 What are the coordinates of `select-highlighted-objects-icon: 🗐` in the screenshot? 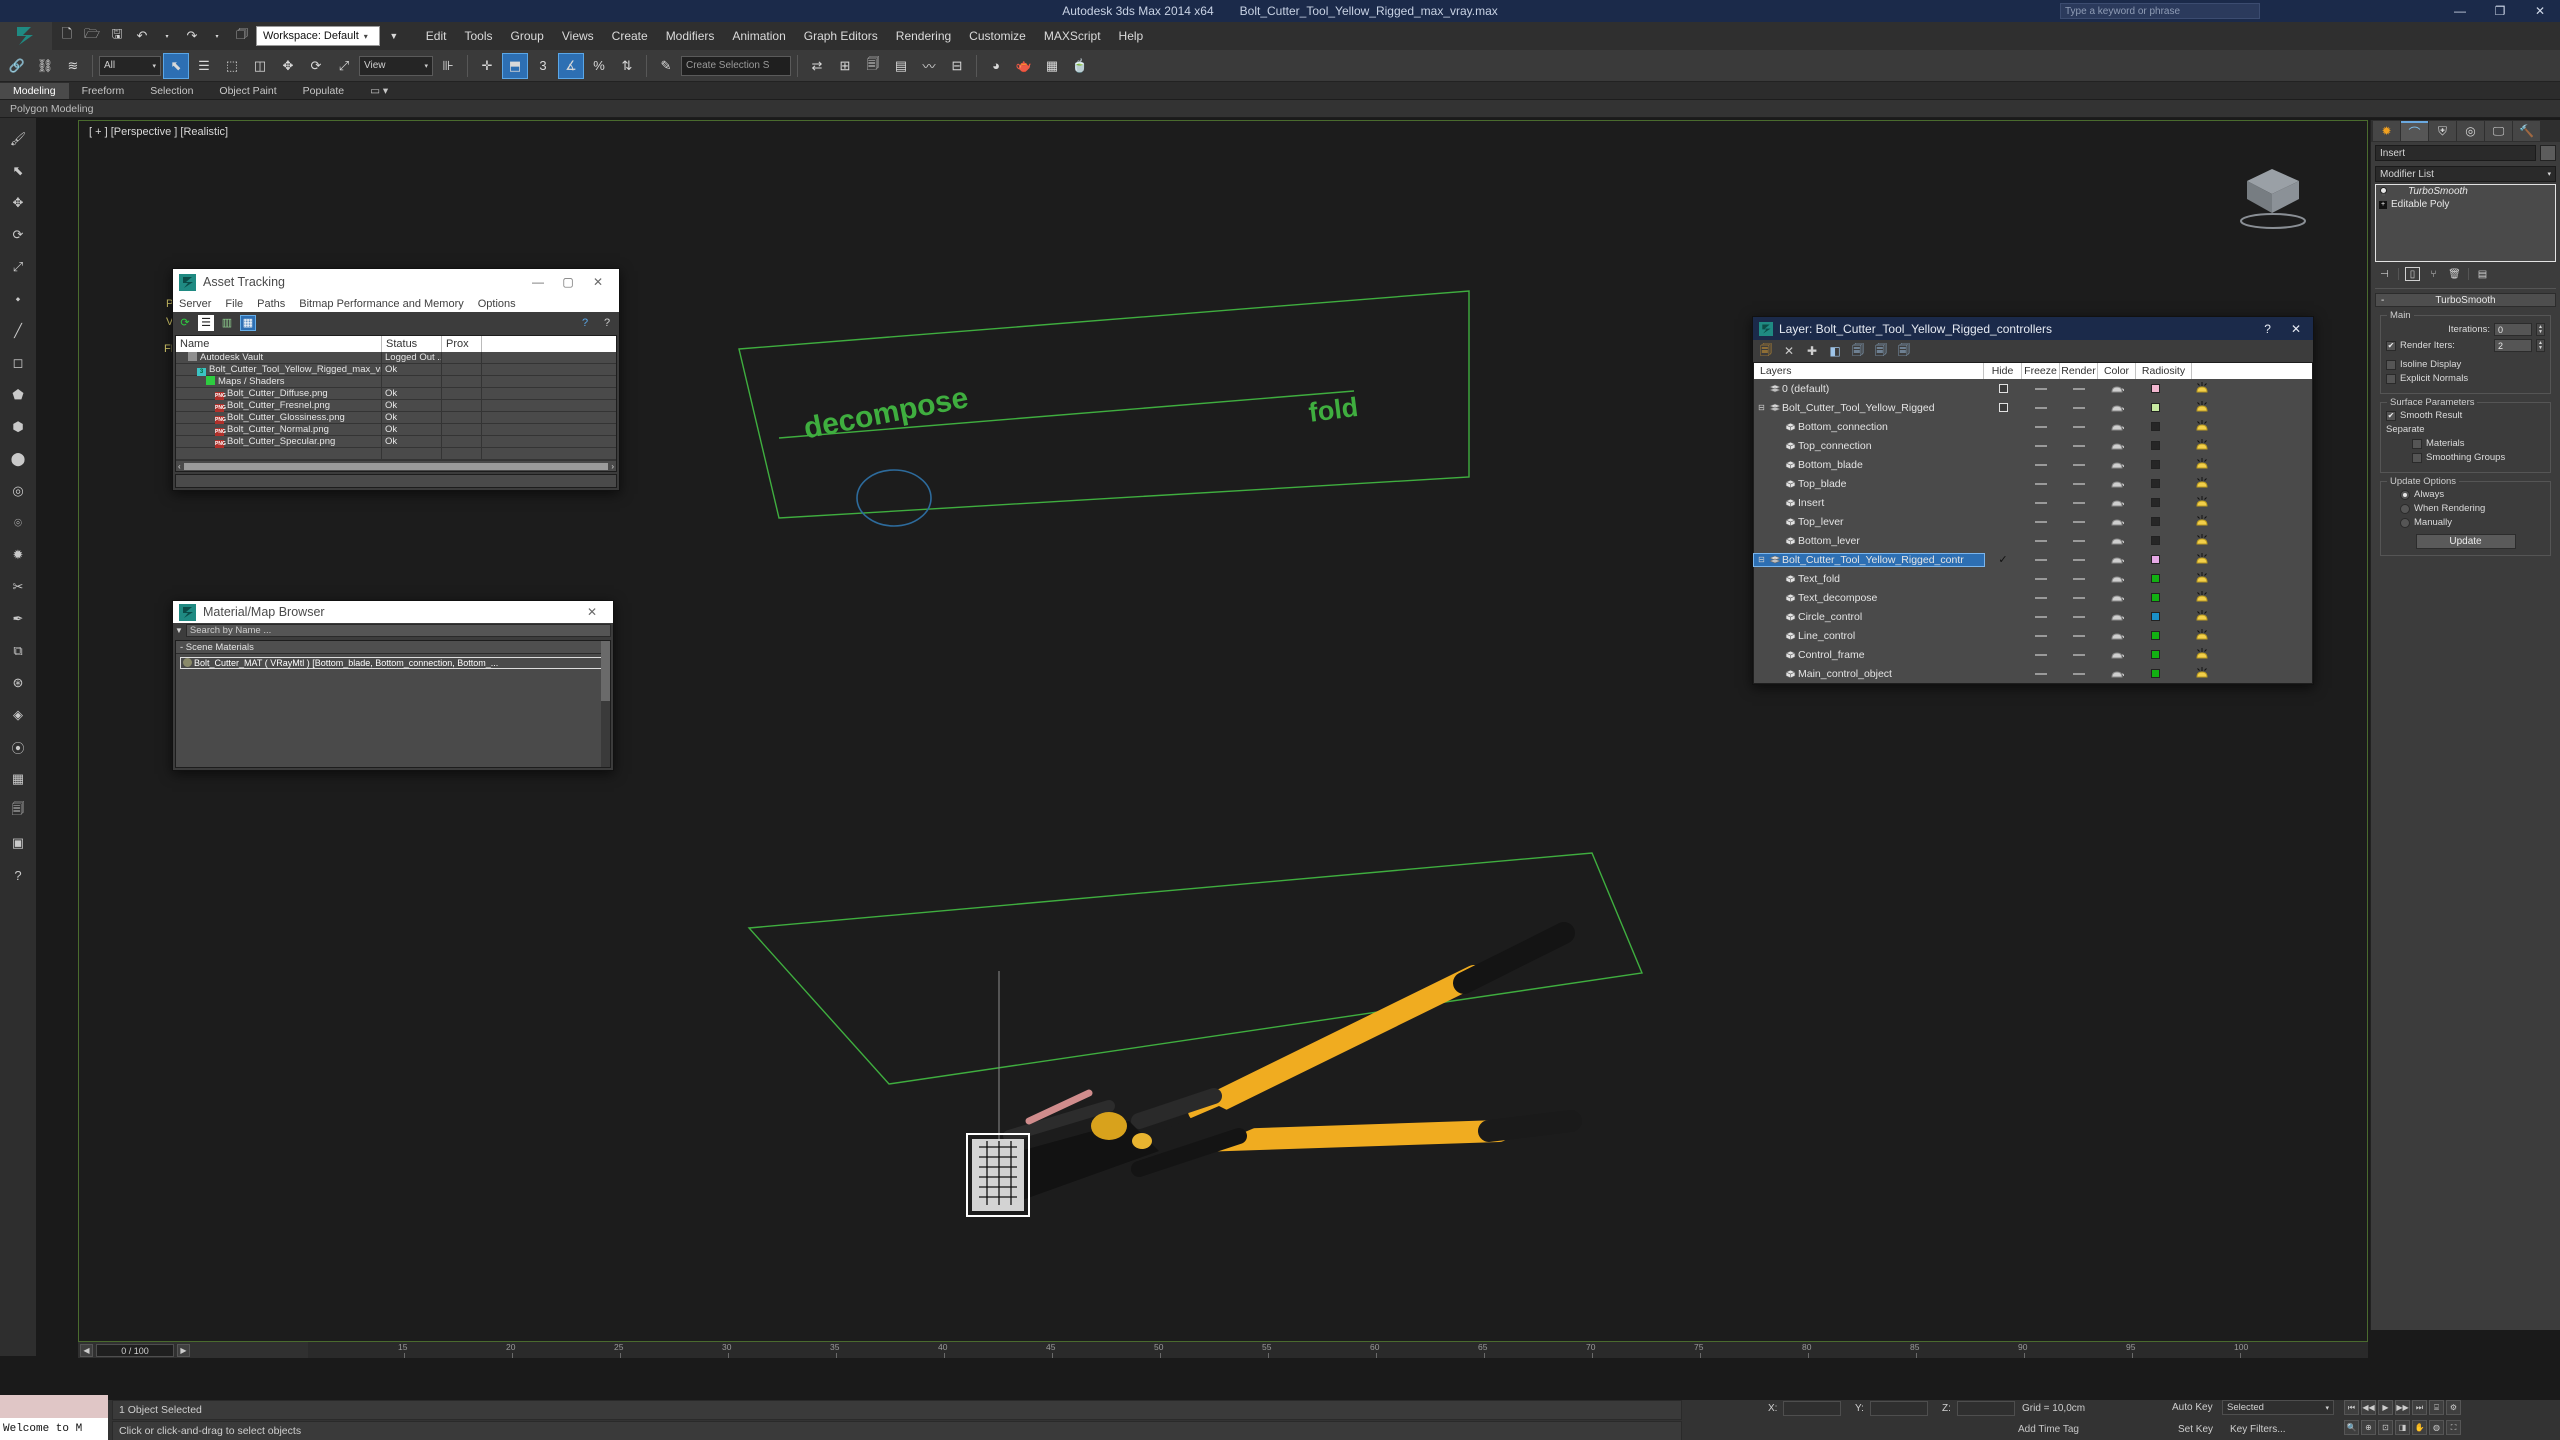 It's located at (1858, 350).